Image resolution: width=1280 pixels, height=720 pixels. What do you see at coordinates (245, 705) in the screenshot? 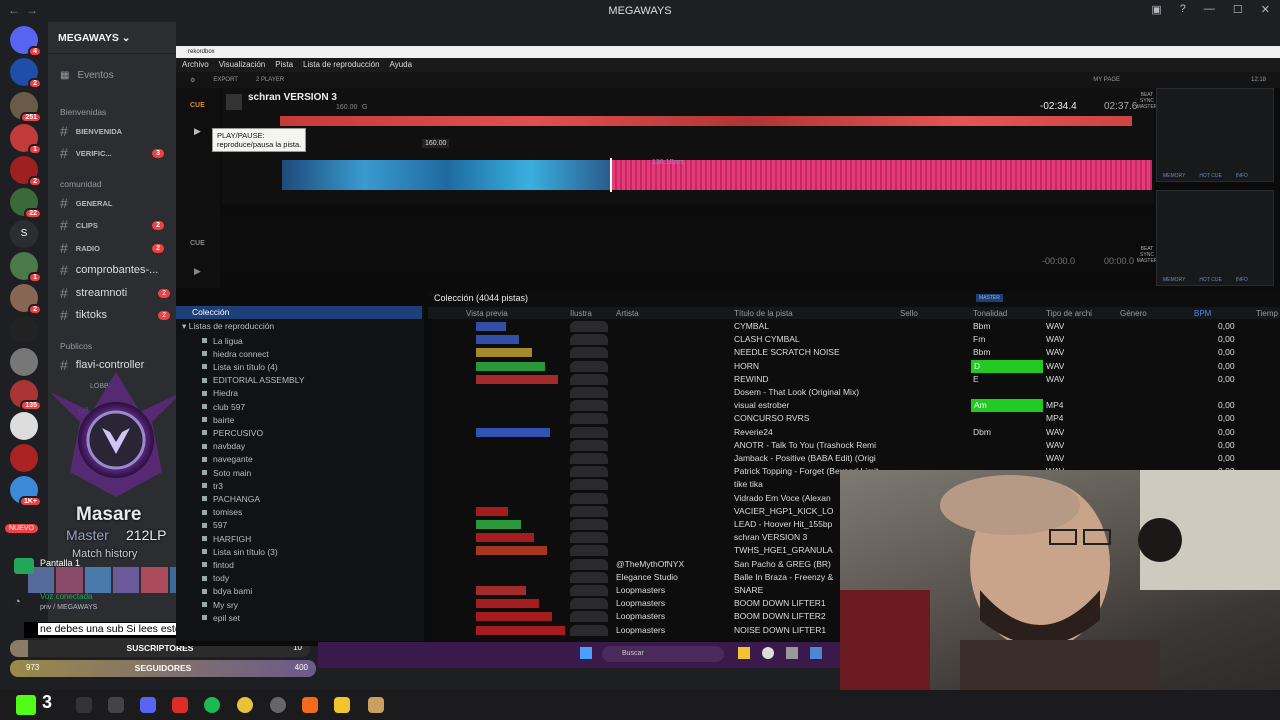
I see `chrome-icon` at bounding box center [245, 705].